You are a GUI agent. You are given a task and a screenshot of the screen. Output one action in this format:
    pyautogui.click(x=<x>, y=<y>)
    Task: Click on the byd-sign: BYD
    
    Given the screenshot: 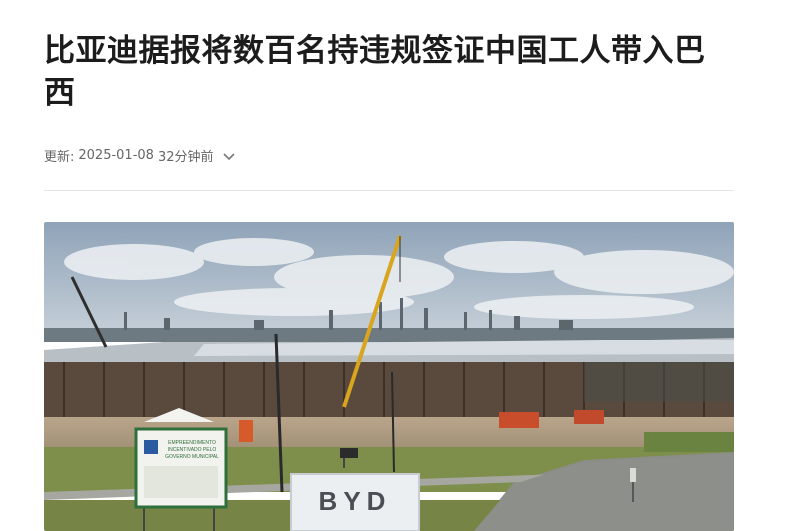 What is the action you would take?
    pyautogui.click(x=355, y=502)
    